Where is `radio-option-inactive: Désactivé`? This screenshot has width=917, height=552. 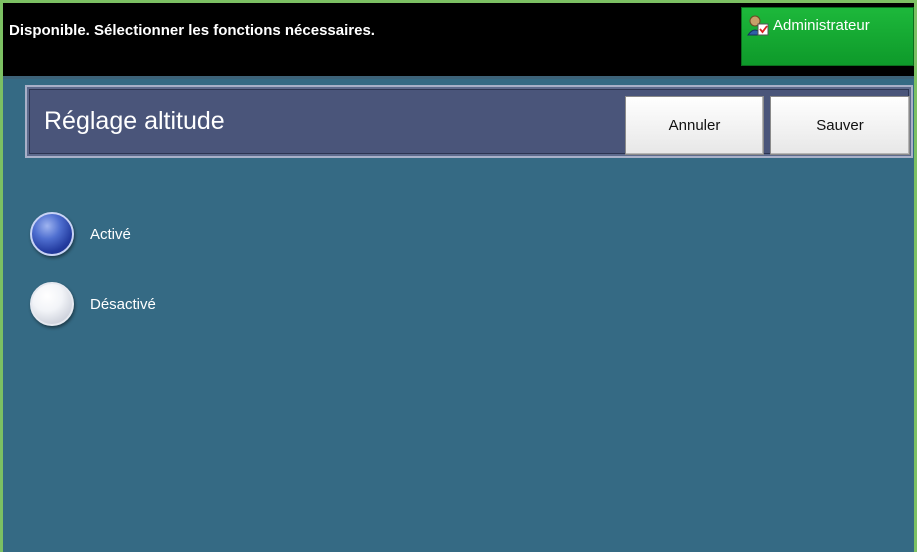 radio-option-inactive: Désactivé is located at coordinates (140, 307).